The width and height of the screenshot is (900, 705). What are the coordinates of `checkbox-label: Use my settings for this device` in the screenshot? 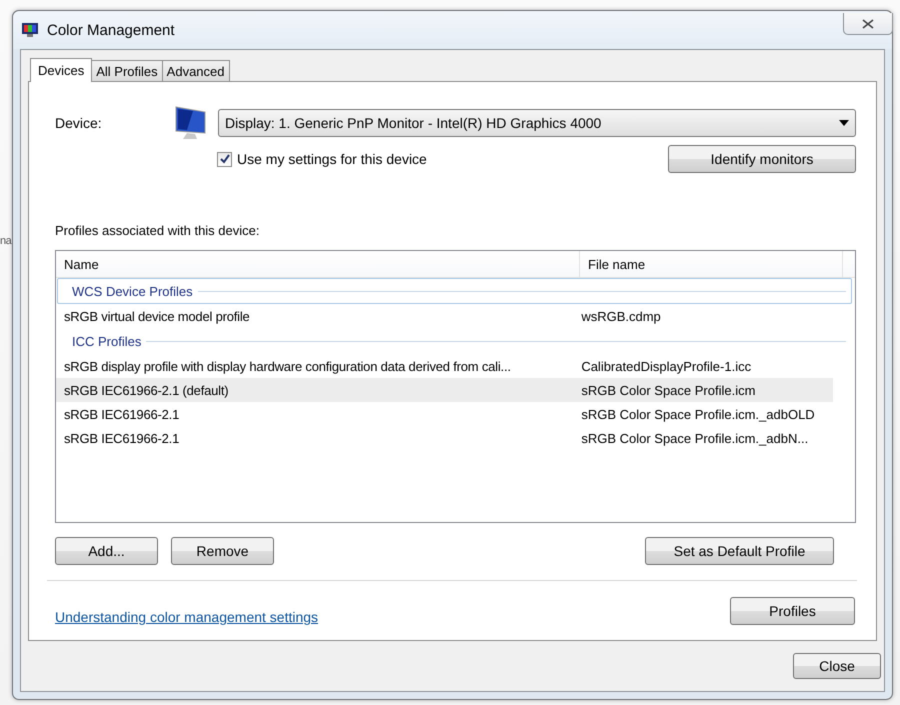 It's located at (332, 159).